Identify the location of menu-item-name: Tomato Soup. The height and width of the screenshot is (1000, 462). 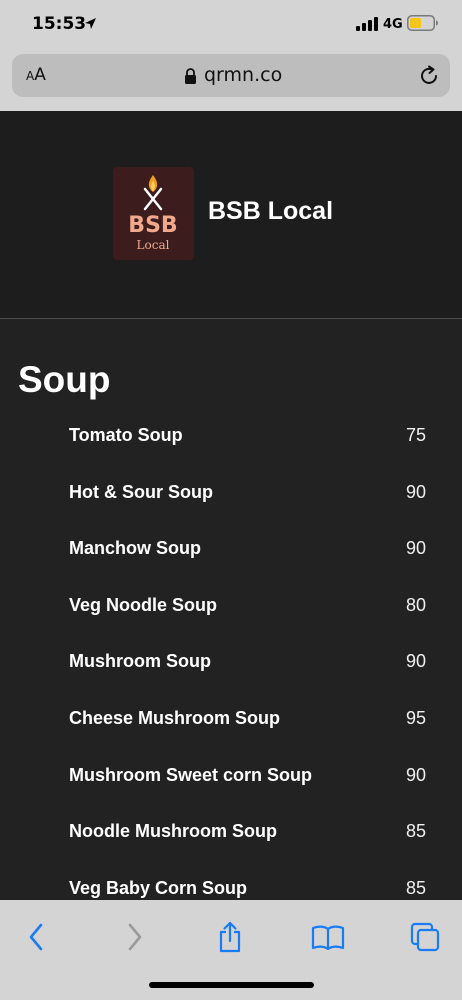
(126, 435).